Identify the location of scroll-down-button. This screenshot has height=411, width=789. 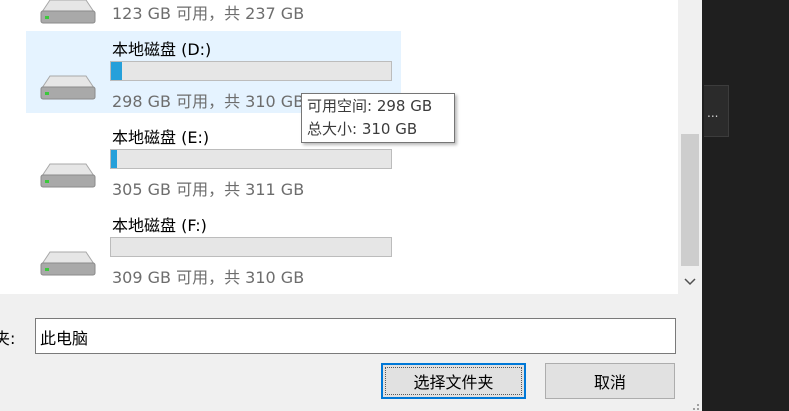
(690, 282).